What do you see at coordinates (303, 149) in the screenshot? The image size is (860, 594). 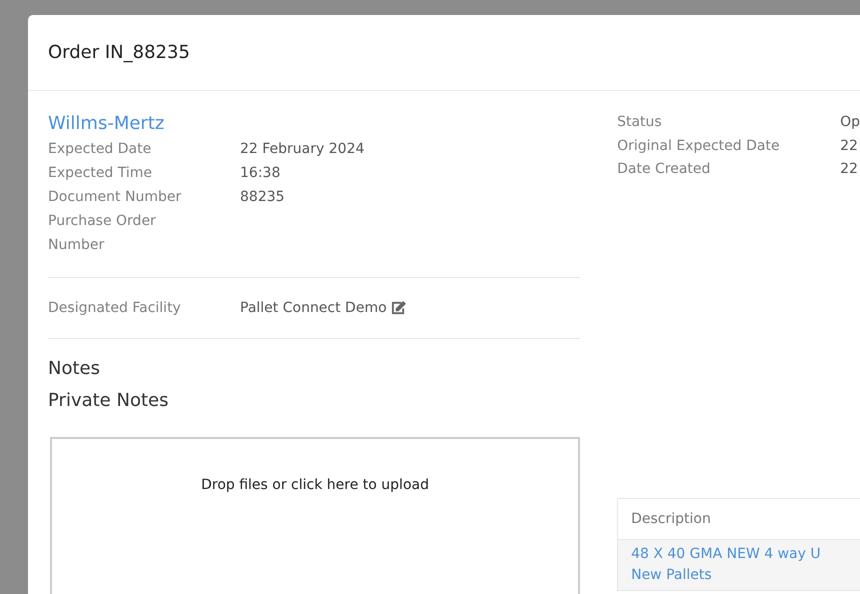 I see `field-value: 22 February 2024` at bounding box center [303, 149].